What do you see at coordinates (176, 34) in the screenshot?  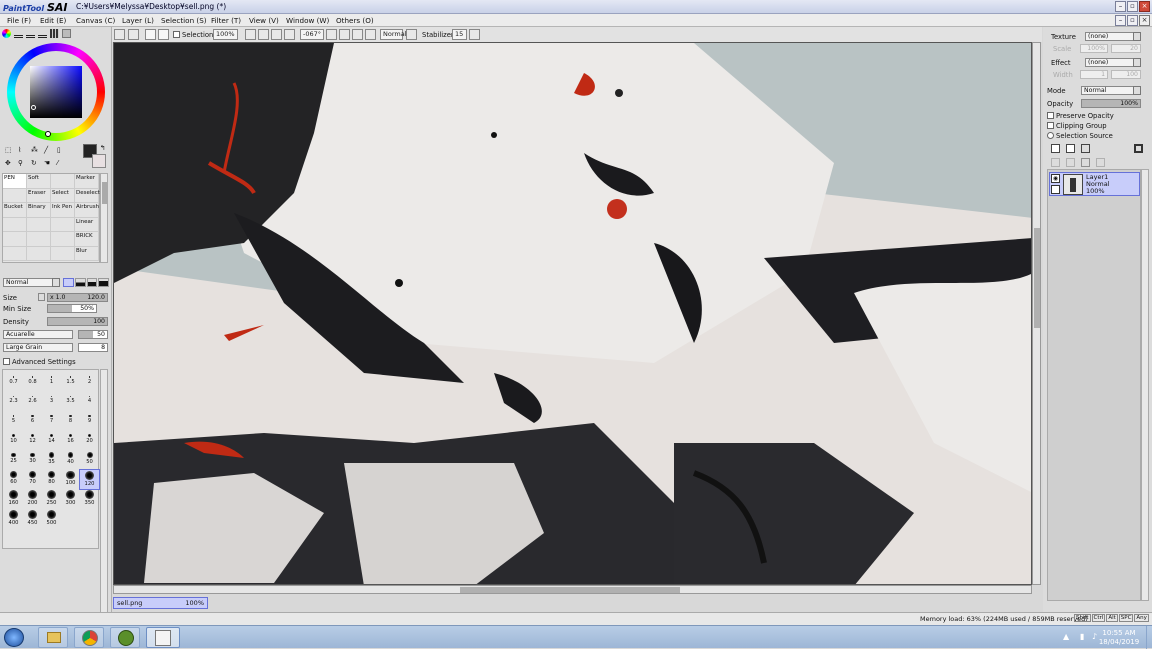 I see `selection-checkbox` at bounding box center [176, 34].